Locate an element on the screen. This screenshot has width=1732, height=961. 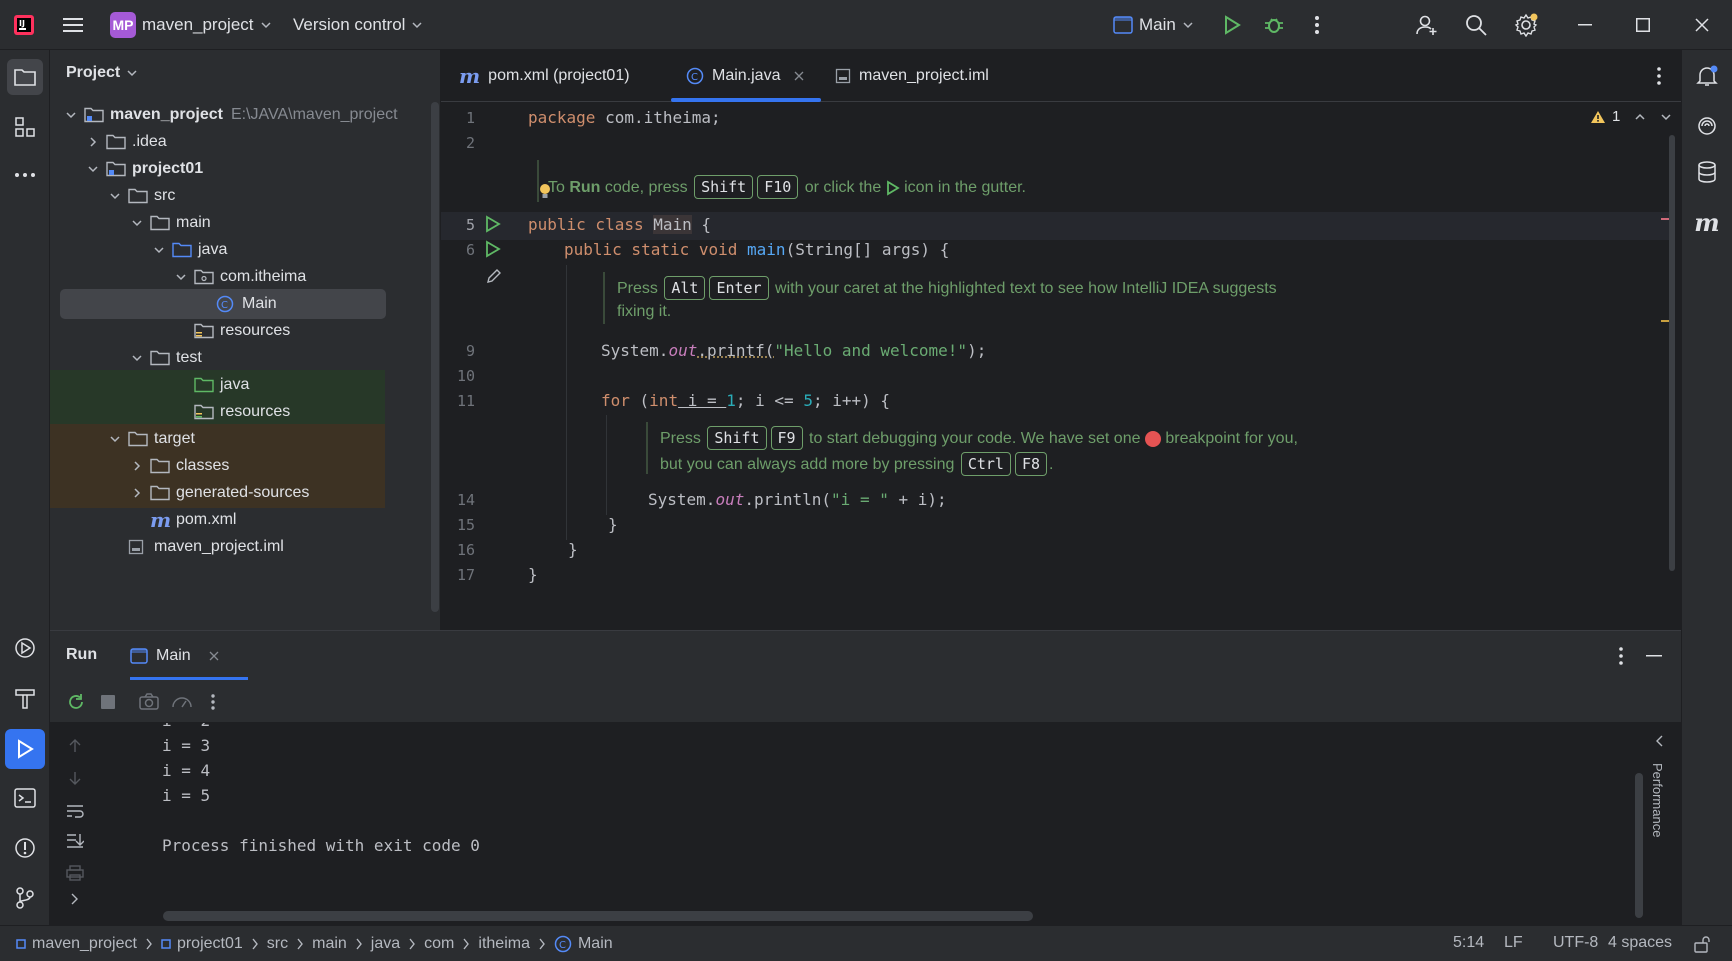
chevron-right-icon is located at coordinates (137, 493).